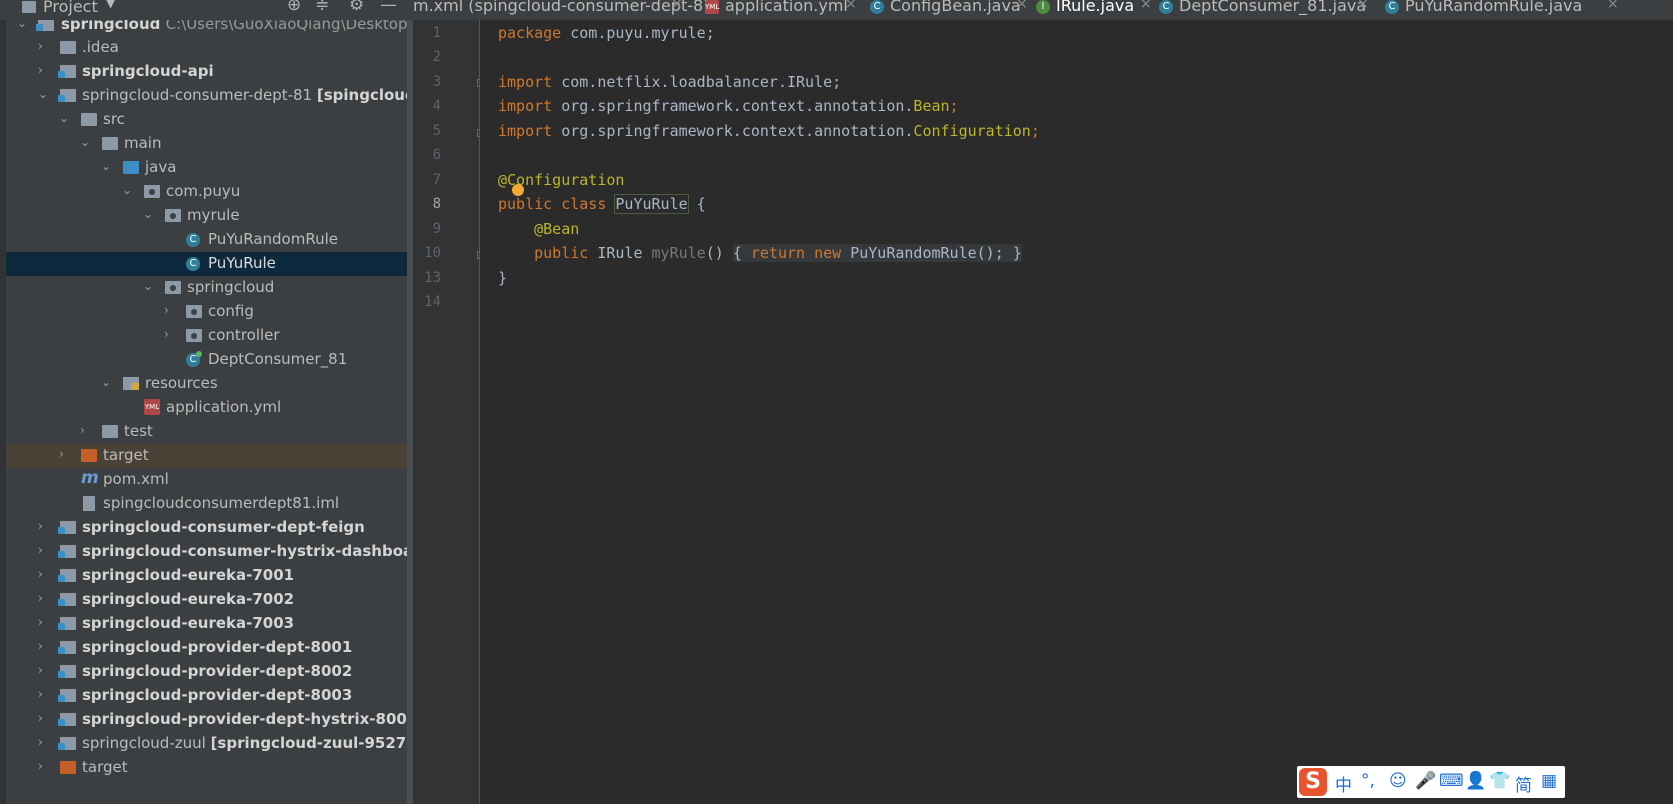 This screenshot has width=1673, height=804. I want to click on folded-region: { return new PuYuRandomRule(); }, so click(877, 253).